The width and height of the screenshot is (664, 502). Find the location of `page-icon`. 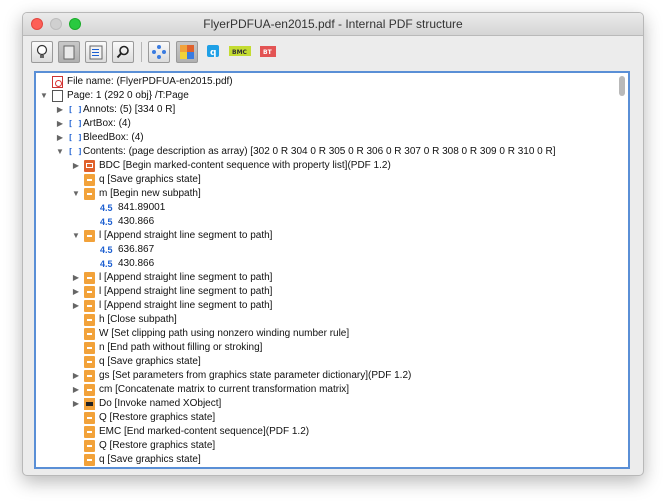

page-icon is located at coordinates (69, 52).